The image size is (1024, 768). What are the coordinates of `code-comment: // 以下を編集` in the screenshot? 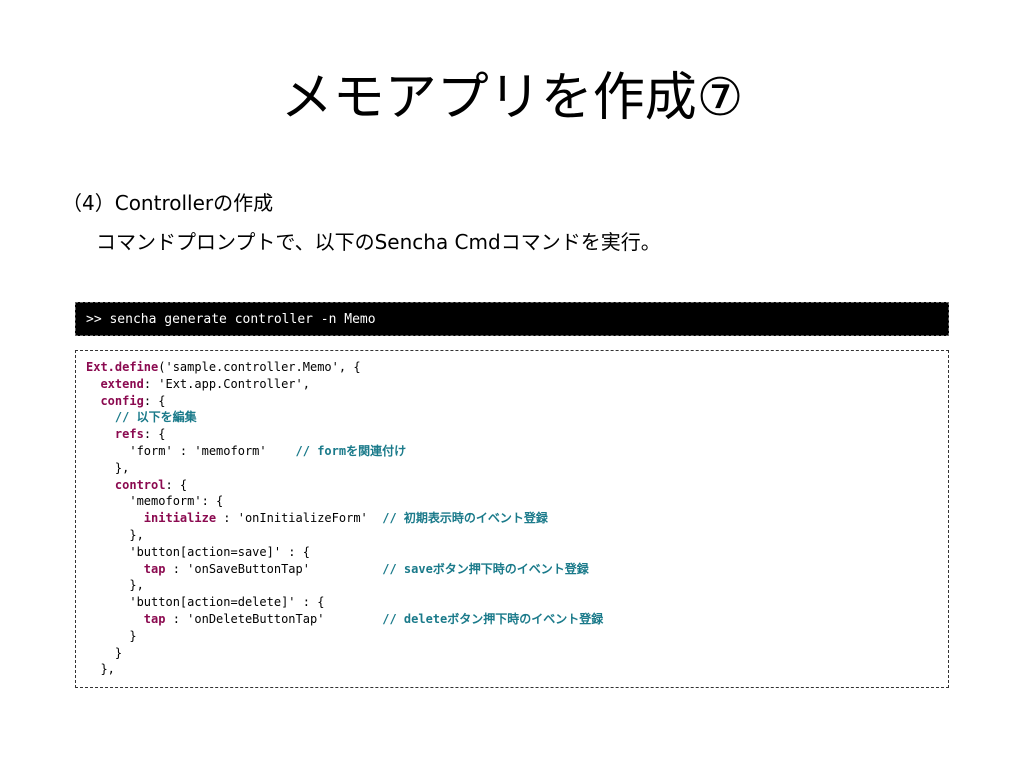 It's located at (155, 417).